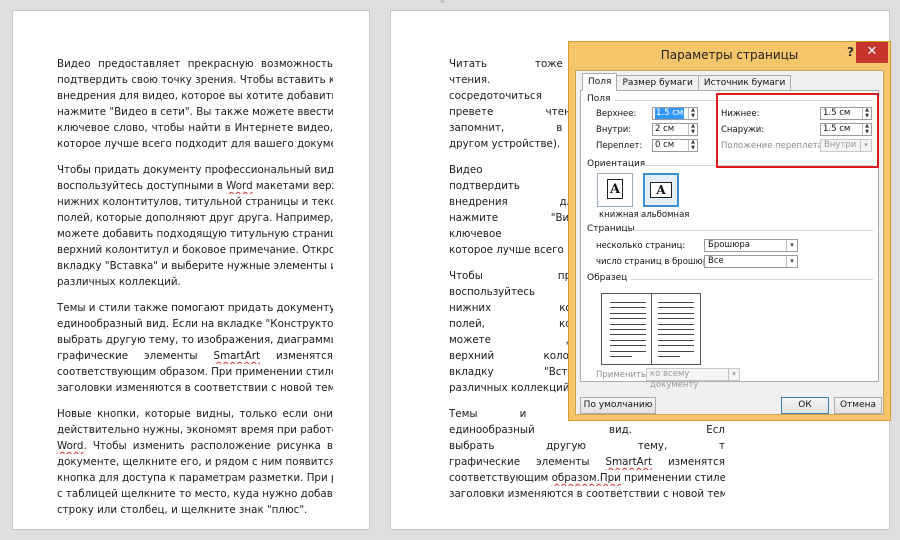  I want to click on help-icon: ?, so click(850, 52).